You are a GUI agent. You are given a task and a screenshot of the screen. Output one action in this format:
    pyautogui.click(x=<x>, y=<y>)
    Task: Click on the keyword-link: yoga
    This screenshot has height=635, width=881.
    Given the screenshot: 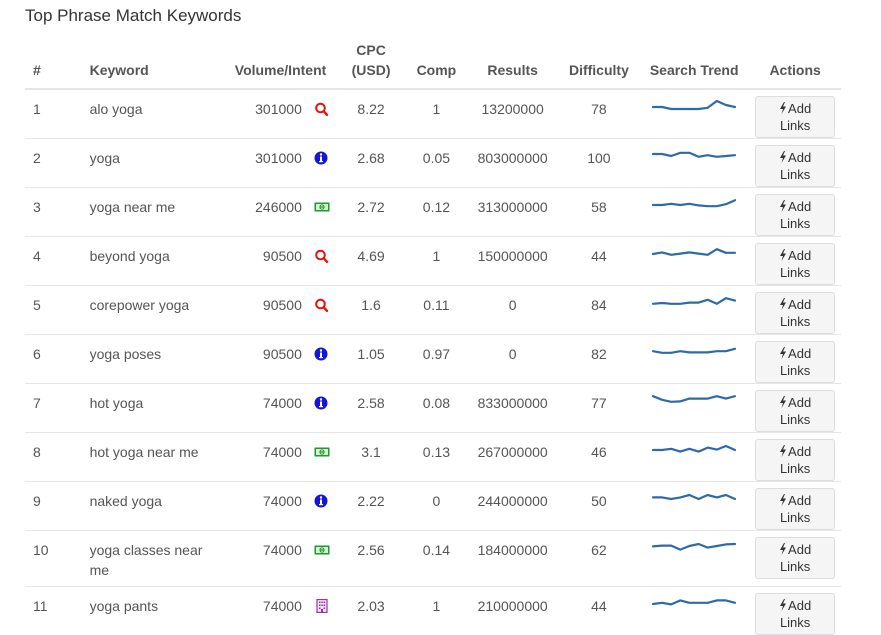 What is the action you would take?
    pyautogui.click(x=155, y=163)
    